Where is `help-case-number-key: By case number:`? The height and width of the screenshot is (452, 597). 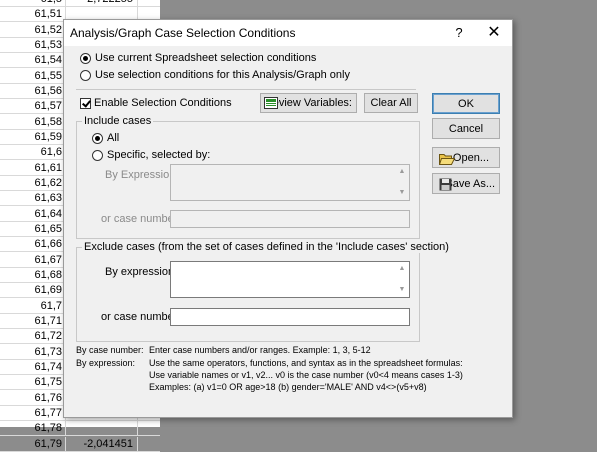 help-case-number-key: By case number: is located at coordinates (110, 350).